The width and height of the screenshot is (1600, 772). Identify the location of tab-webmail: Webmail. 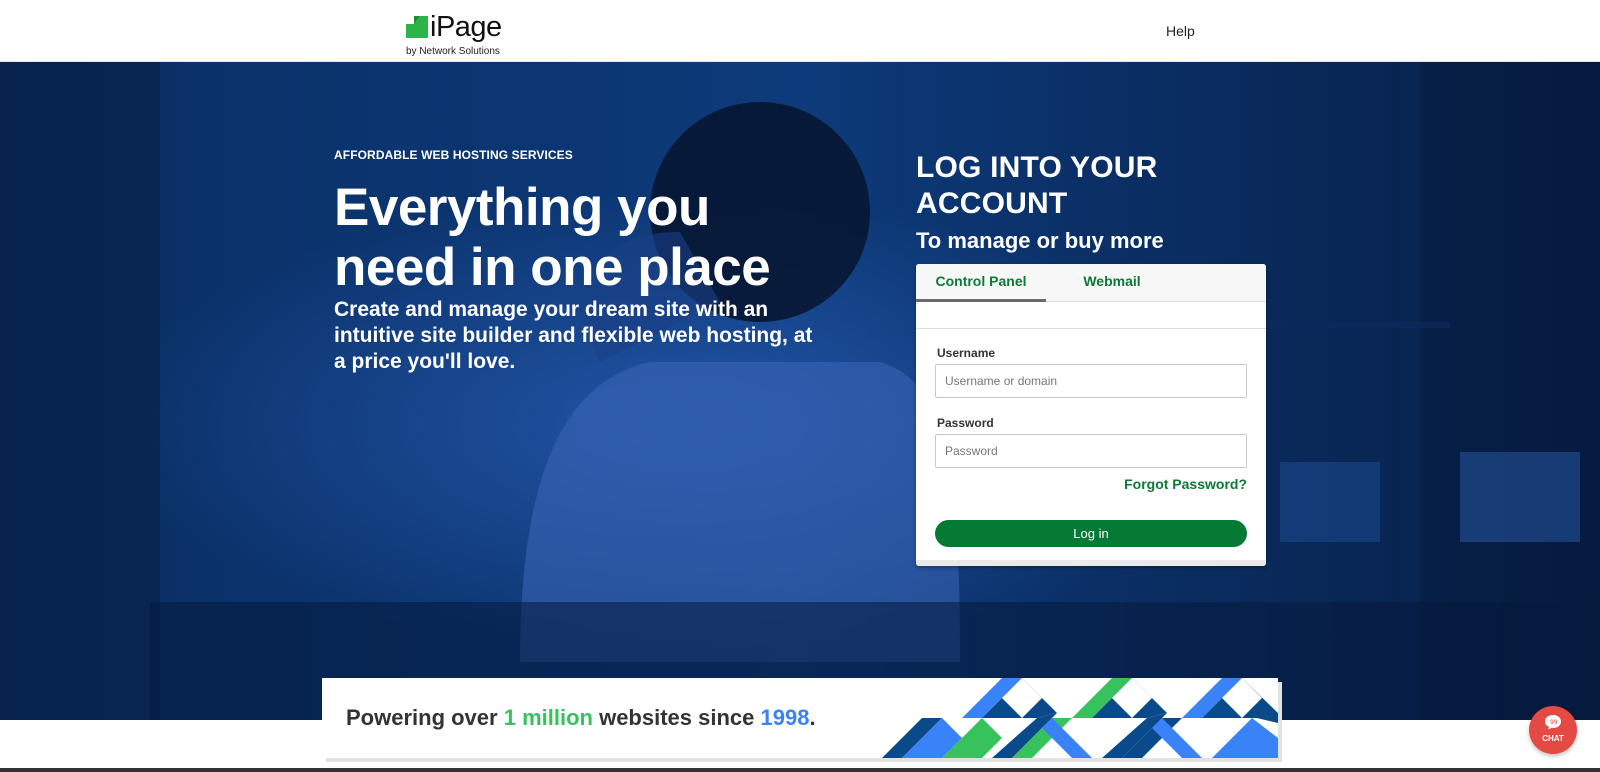
(1112, 283).